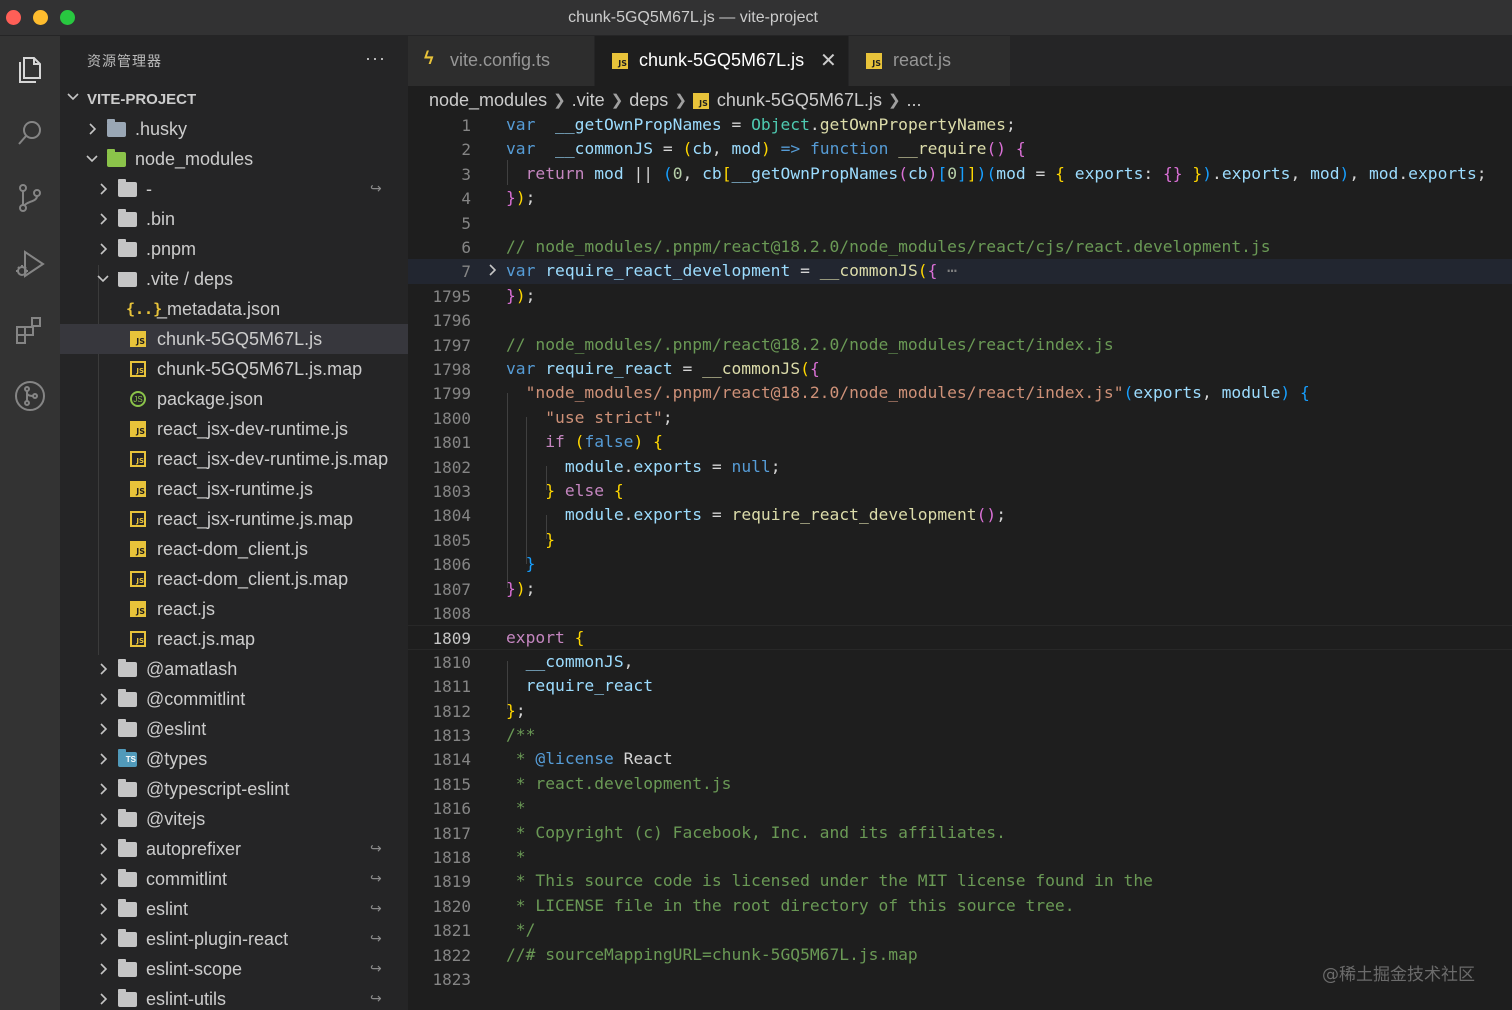 The height and width of the screenshot is (1010, 1512). Describe the element at coordinates (30, 69) in the screenshot. I see `explorer-activity` at that location.